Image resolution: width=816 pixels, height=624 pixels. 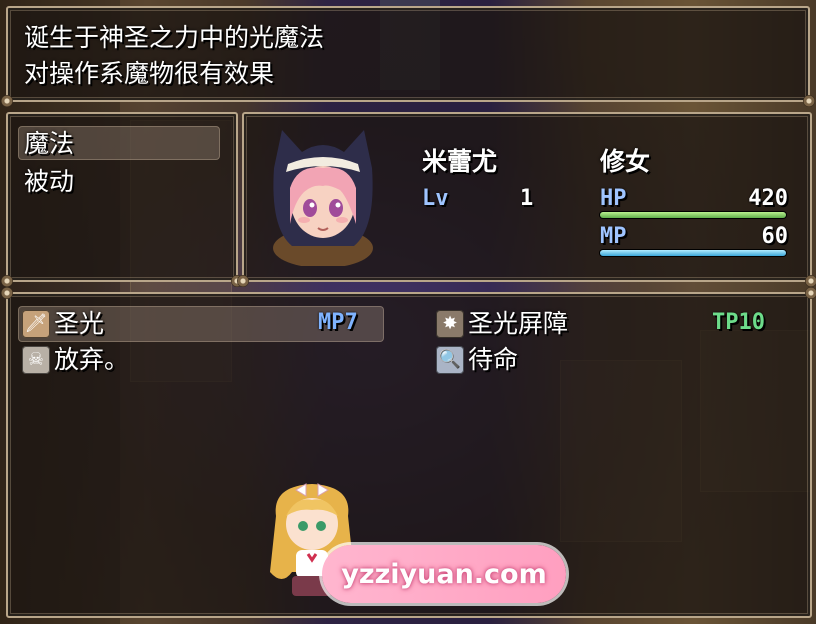 What do you see at coordinates (338, 322) in the screenshot?
I see `skill-cost: MP7` at bounding box center [338, 322].